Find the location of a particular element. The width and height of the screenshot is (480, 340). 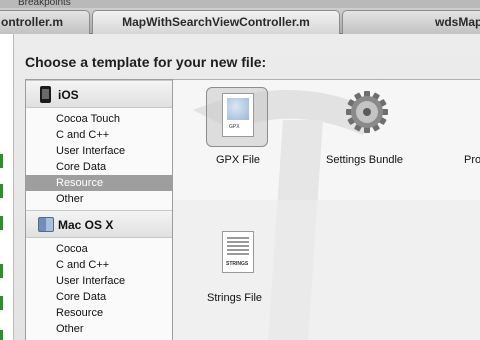

tab-label: wdsMap is located at coordinates (457, 22).